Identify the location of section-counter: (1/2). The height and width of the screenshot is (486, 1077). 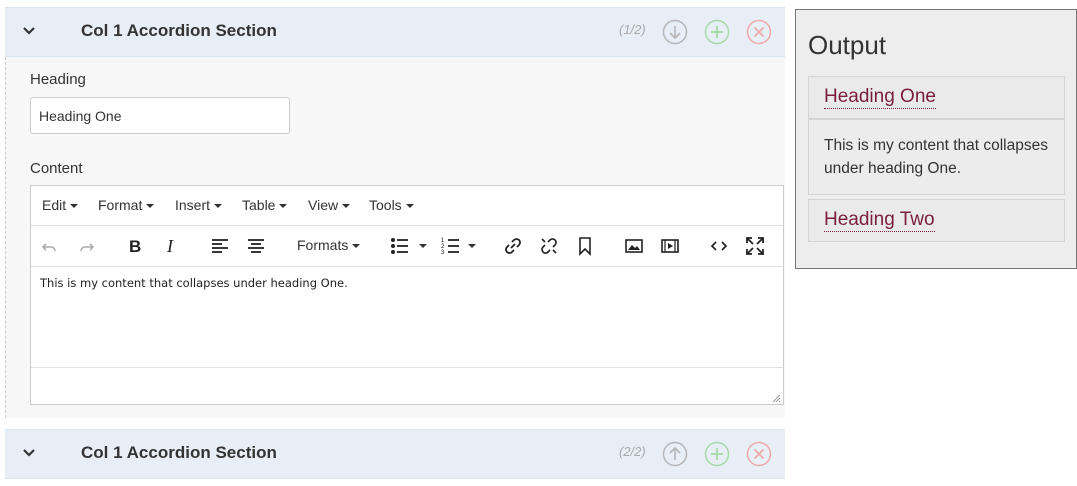
(632, 29).